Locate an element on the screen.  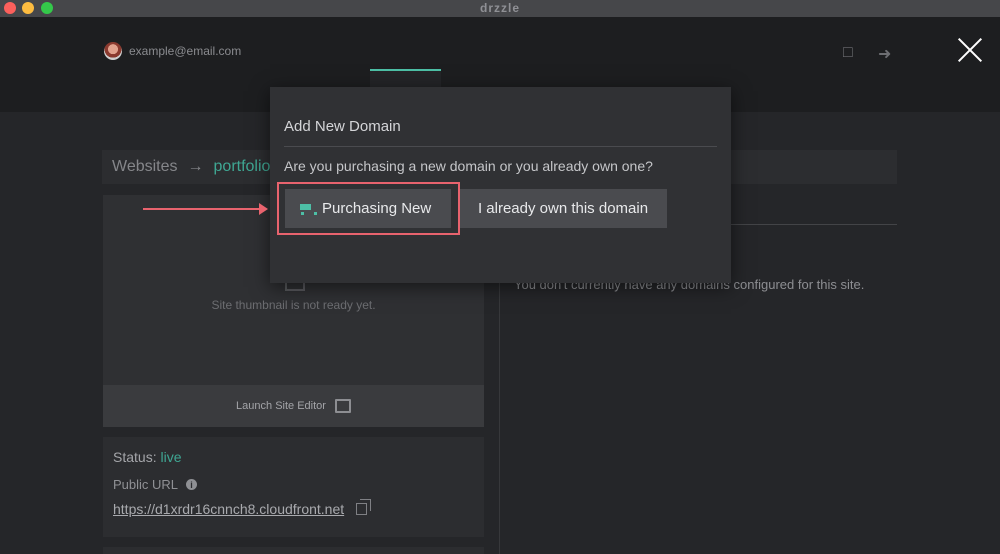
thumbnail-message: Site thumbnail is not ready yet. is located at coordinates (293, 305).